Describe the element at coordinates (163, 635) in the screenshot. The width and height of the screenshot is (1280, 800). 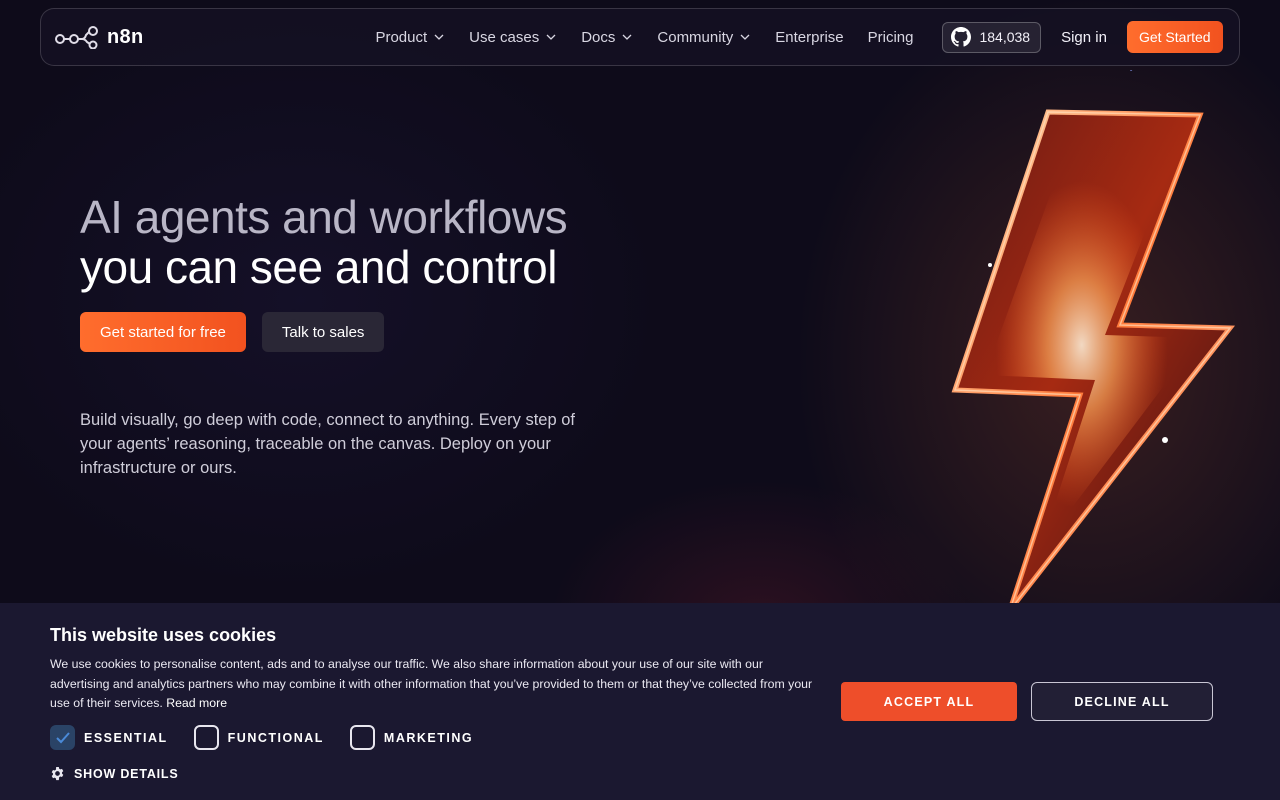
I see `cookie-banner-title: This website uses cookies` at that location.